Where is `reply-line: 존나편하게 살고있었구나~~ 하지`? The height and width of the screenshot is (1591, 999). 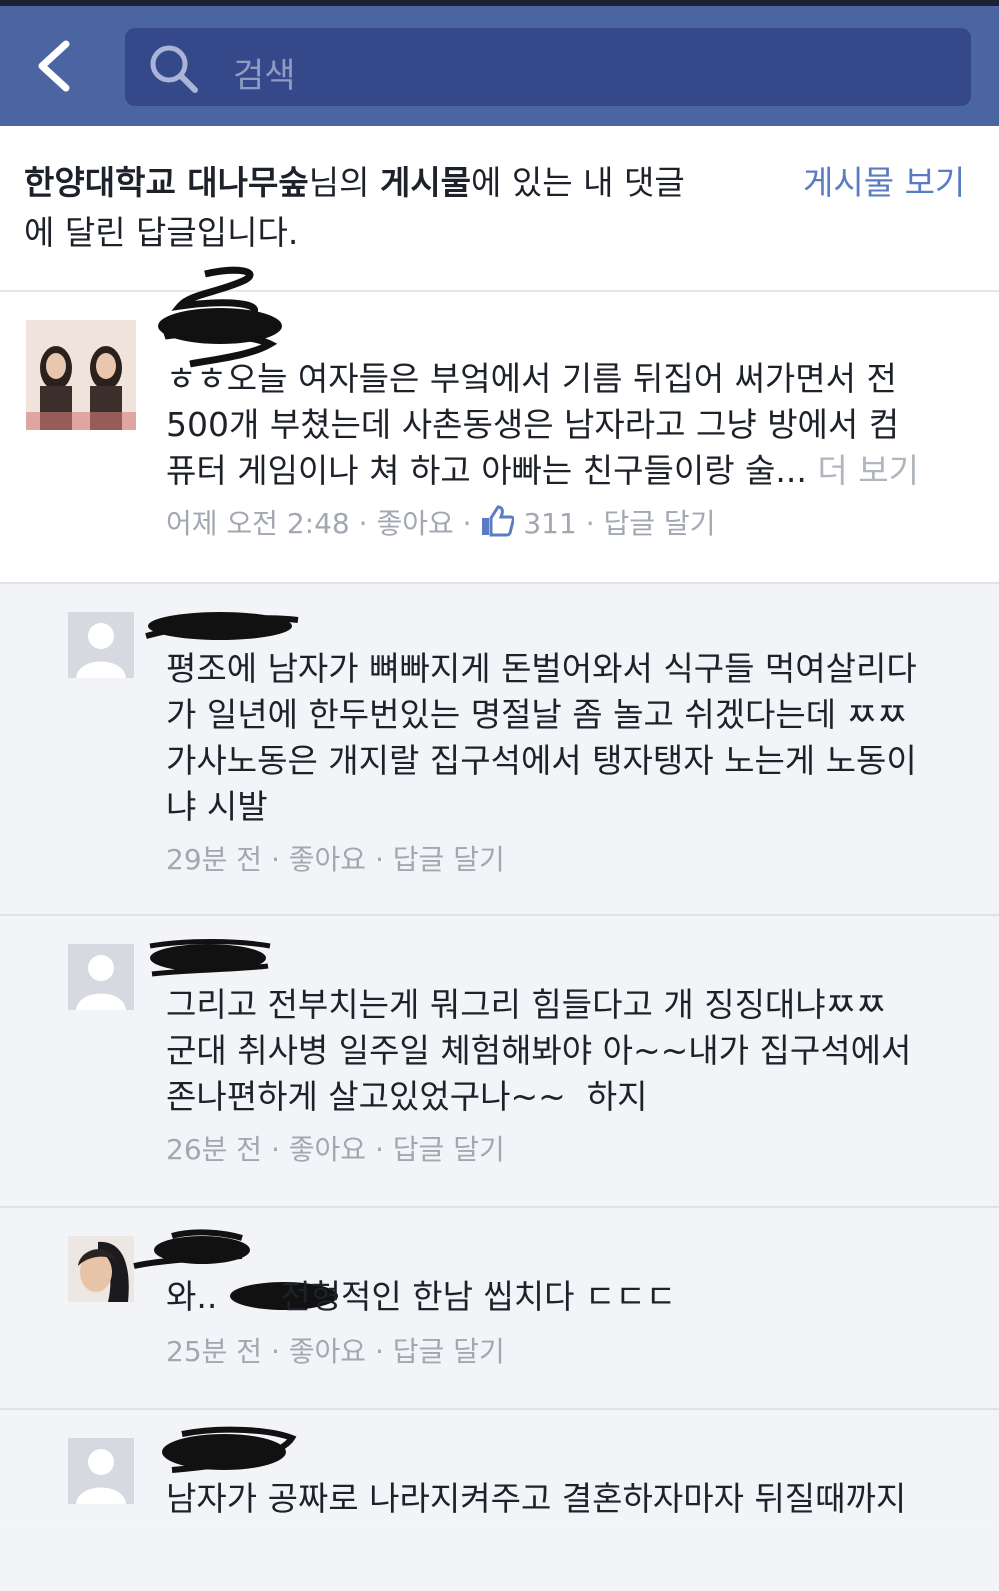 reply-line: 존나편하게 살고있었구나~~ 하지 is located at coordinates (407, 1096).